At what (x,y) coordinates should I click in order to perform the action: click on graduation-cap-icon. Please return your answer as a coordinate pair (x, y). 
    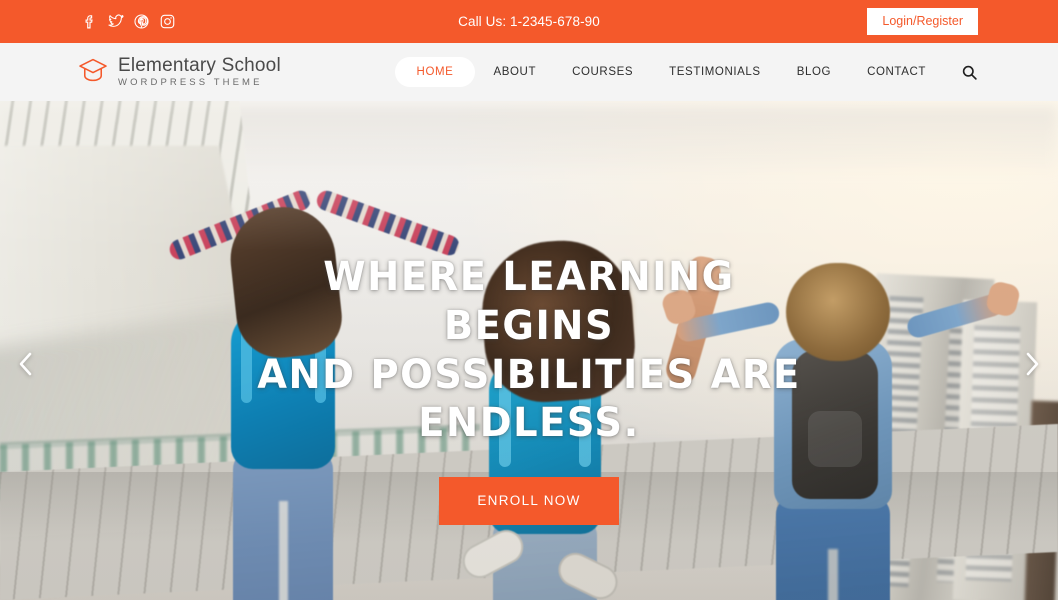
    Looking at the image, I should click on (93, 72).